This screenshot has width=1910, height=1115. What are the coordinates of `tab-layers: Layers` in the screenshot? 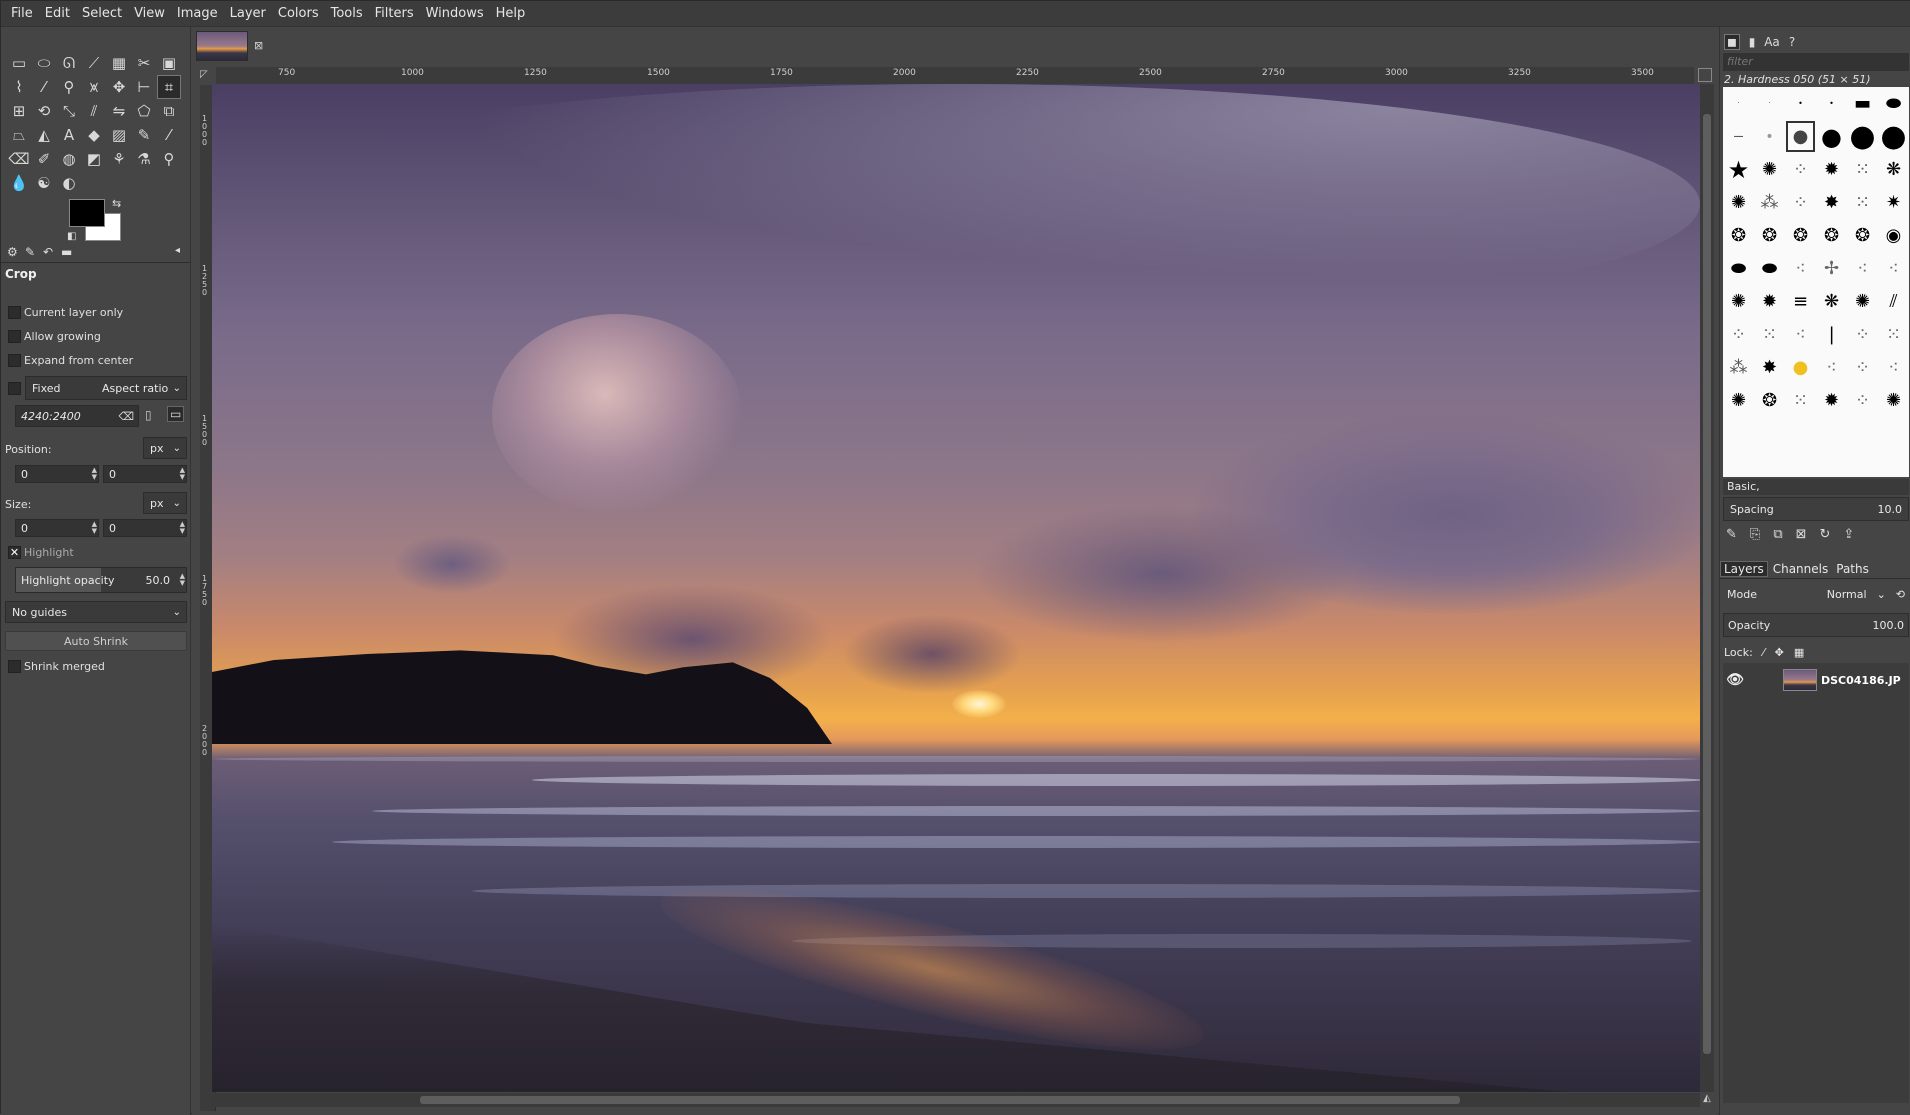 It's located at (1744, 568).